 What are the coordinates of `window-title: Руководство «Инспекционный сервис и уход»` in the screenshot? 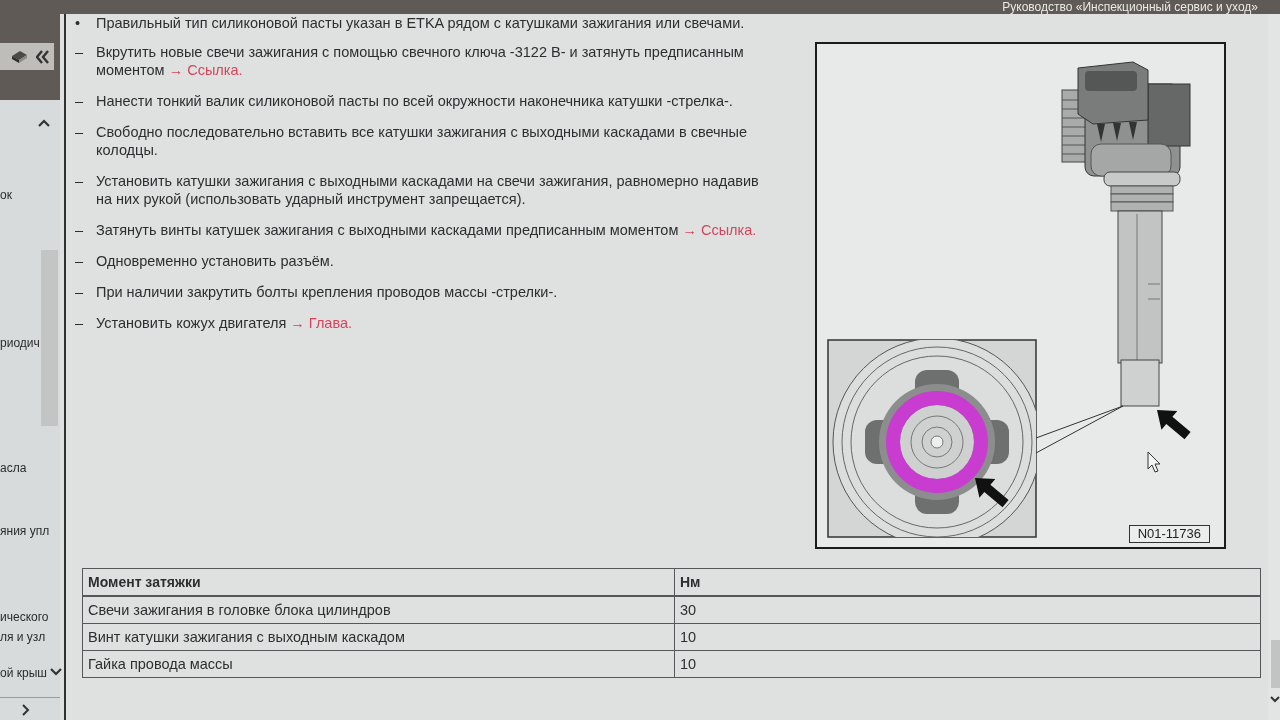 It's located at (1130, 7).